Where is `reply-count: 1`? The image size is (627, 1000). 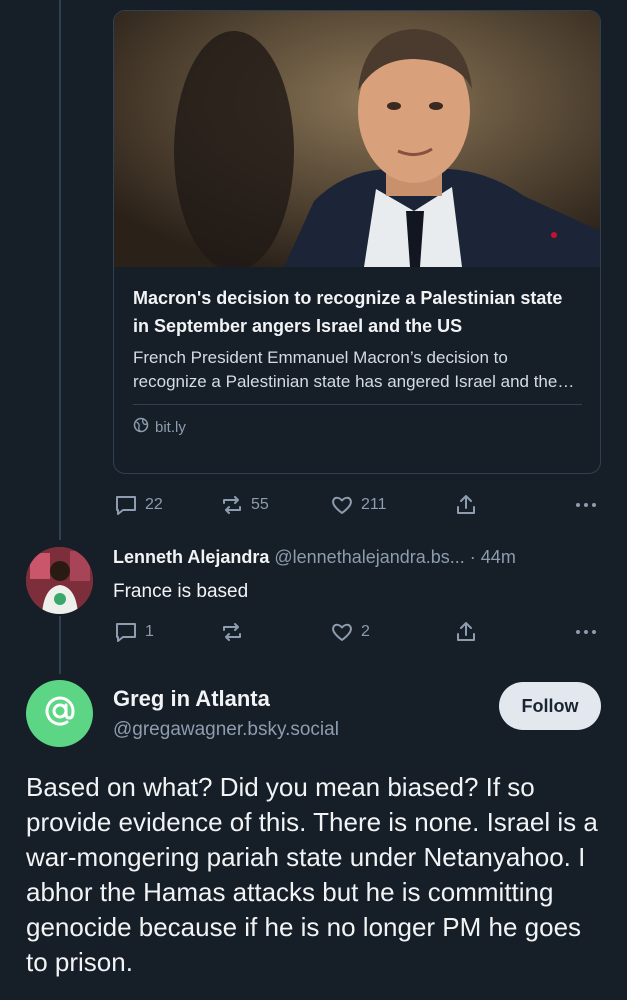
reply-count: 1 is located at coordinates (149, 631).